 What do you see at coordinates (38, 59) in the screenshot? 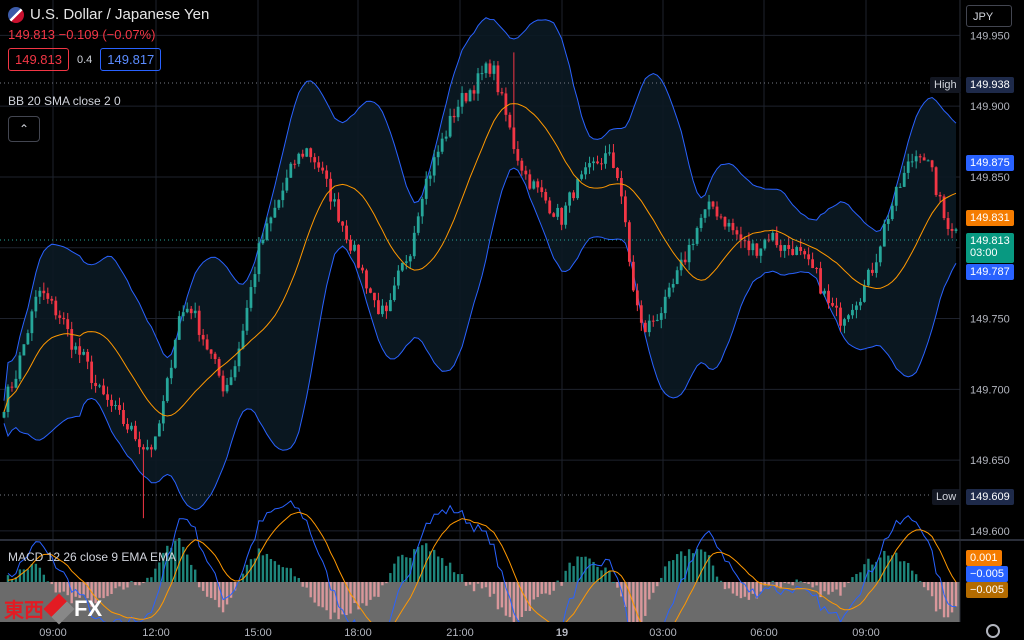
I see `sell-button: 149.813` at bounding box center [38, 59].